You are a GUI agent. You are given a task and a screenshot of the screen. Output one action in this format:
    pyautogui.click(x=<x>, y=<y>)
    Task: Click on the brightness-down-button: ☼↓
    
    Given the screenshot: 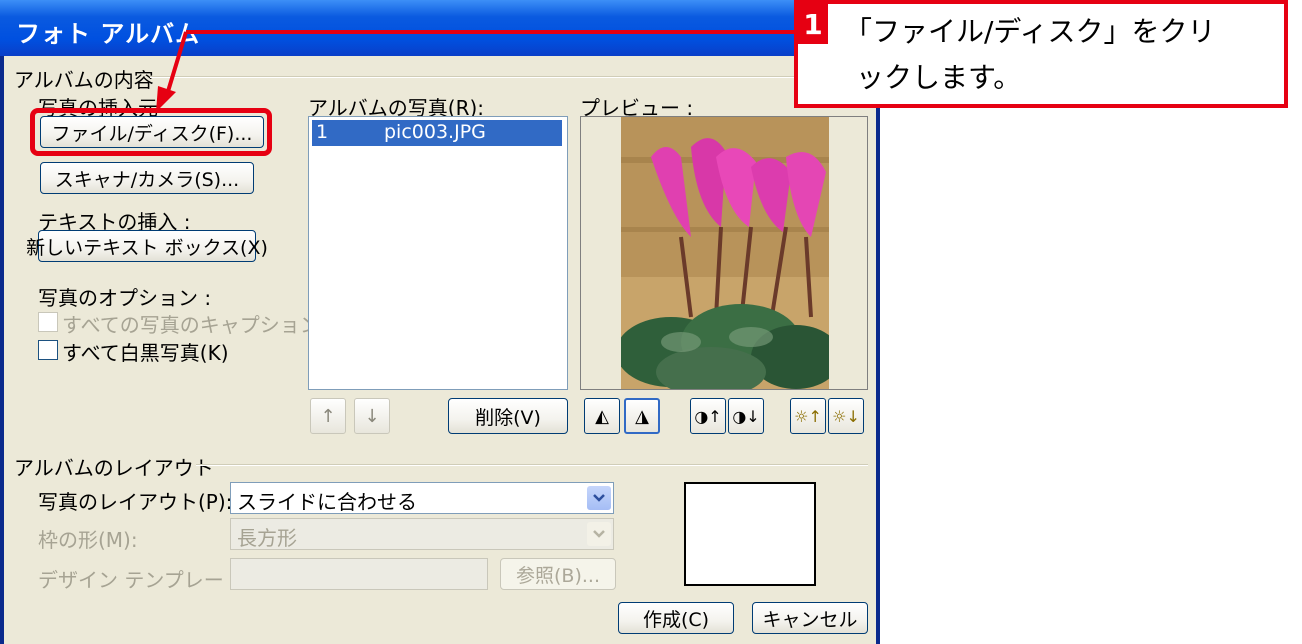 What is the action you would take?
    pyautogui.click(x=846, y=416)
    